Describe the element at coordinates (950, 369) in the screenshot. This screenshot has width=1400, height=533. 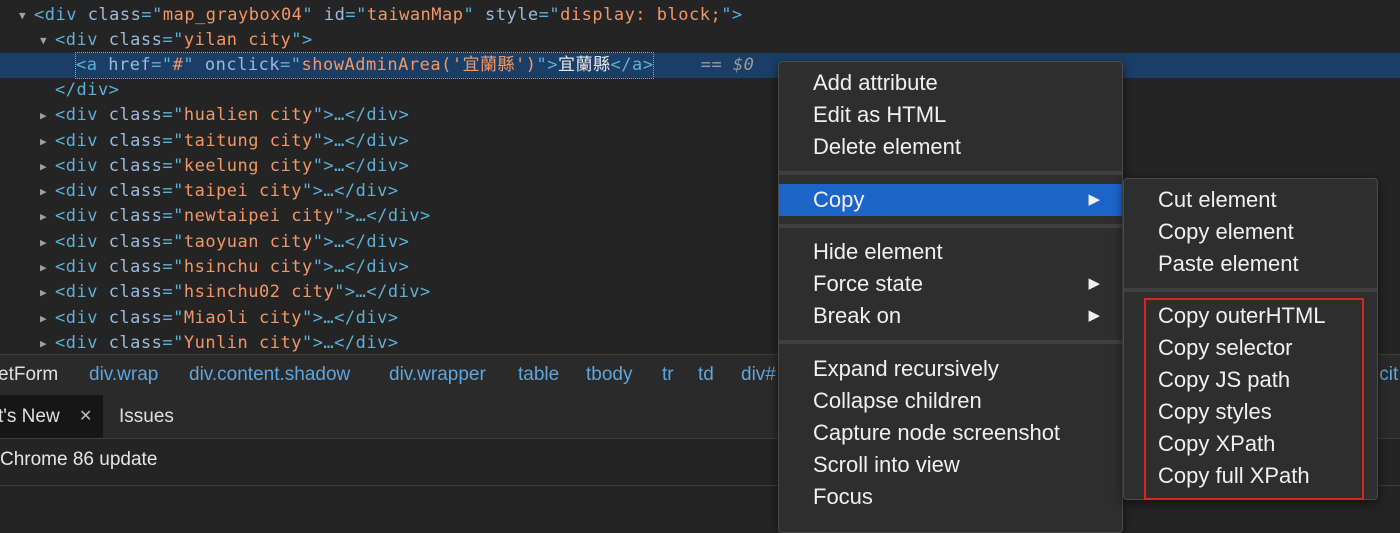
I see `menu-item-expand-recursively: Expand recursively` at that location.